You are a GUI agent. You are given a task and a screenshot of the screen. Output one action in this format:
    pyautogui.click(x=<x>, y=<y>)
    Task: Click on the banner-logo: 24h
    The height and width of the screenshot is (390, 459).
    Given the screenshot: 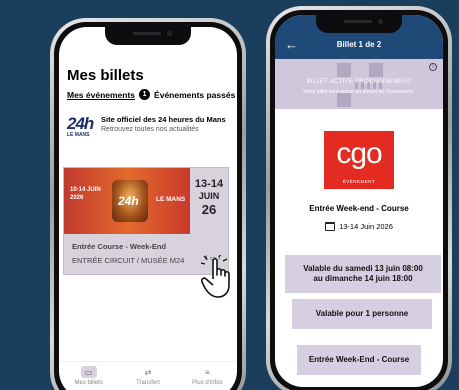 What is the action you would take?
    pyautogui.click(x=128, y=201)
    